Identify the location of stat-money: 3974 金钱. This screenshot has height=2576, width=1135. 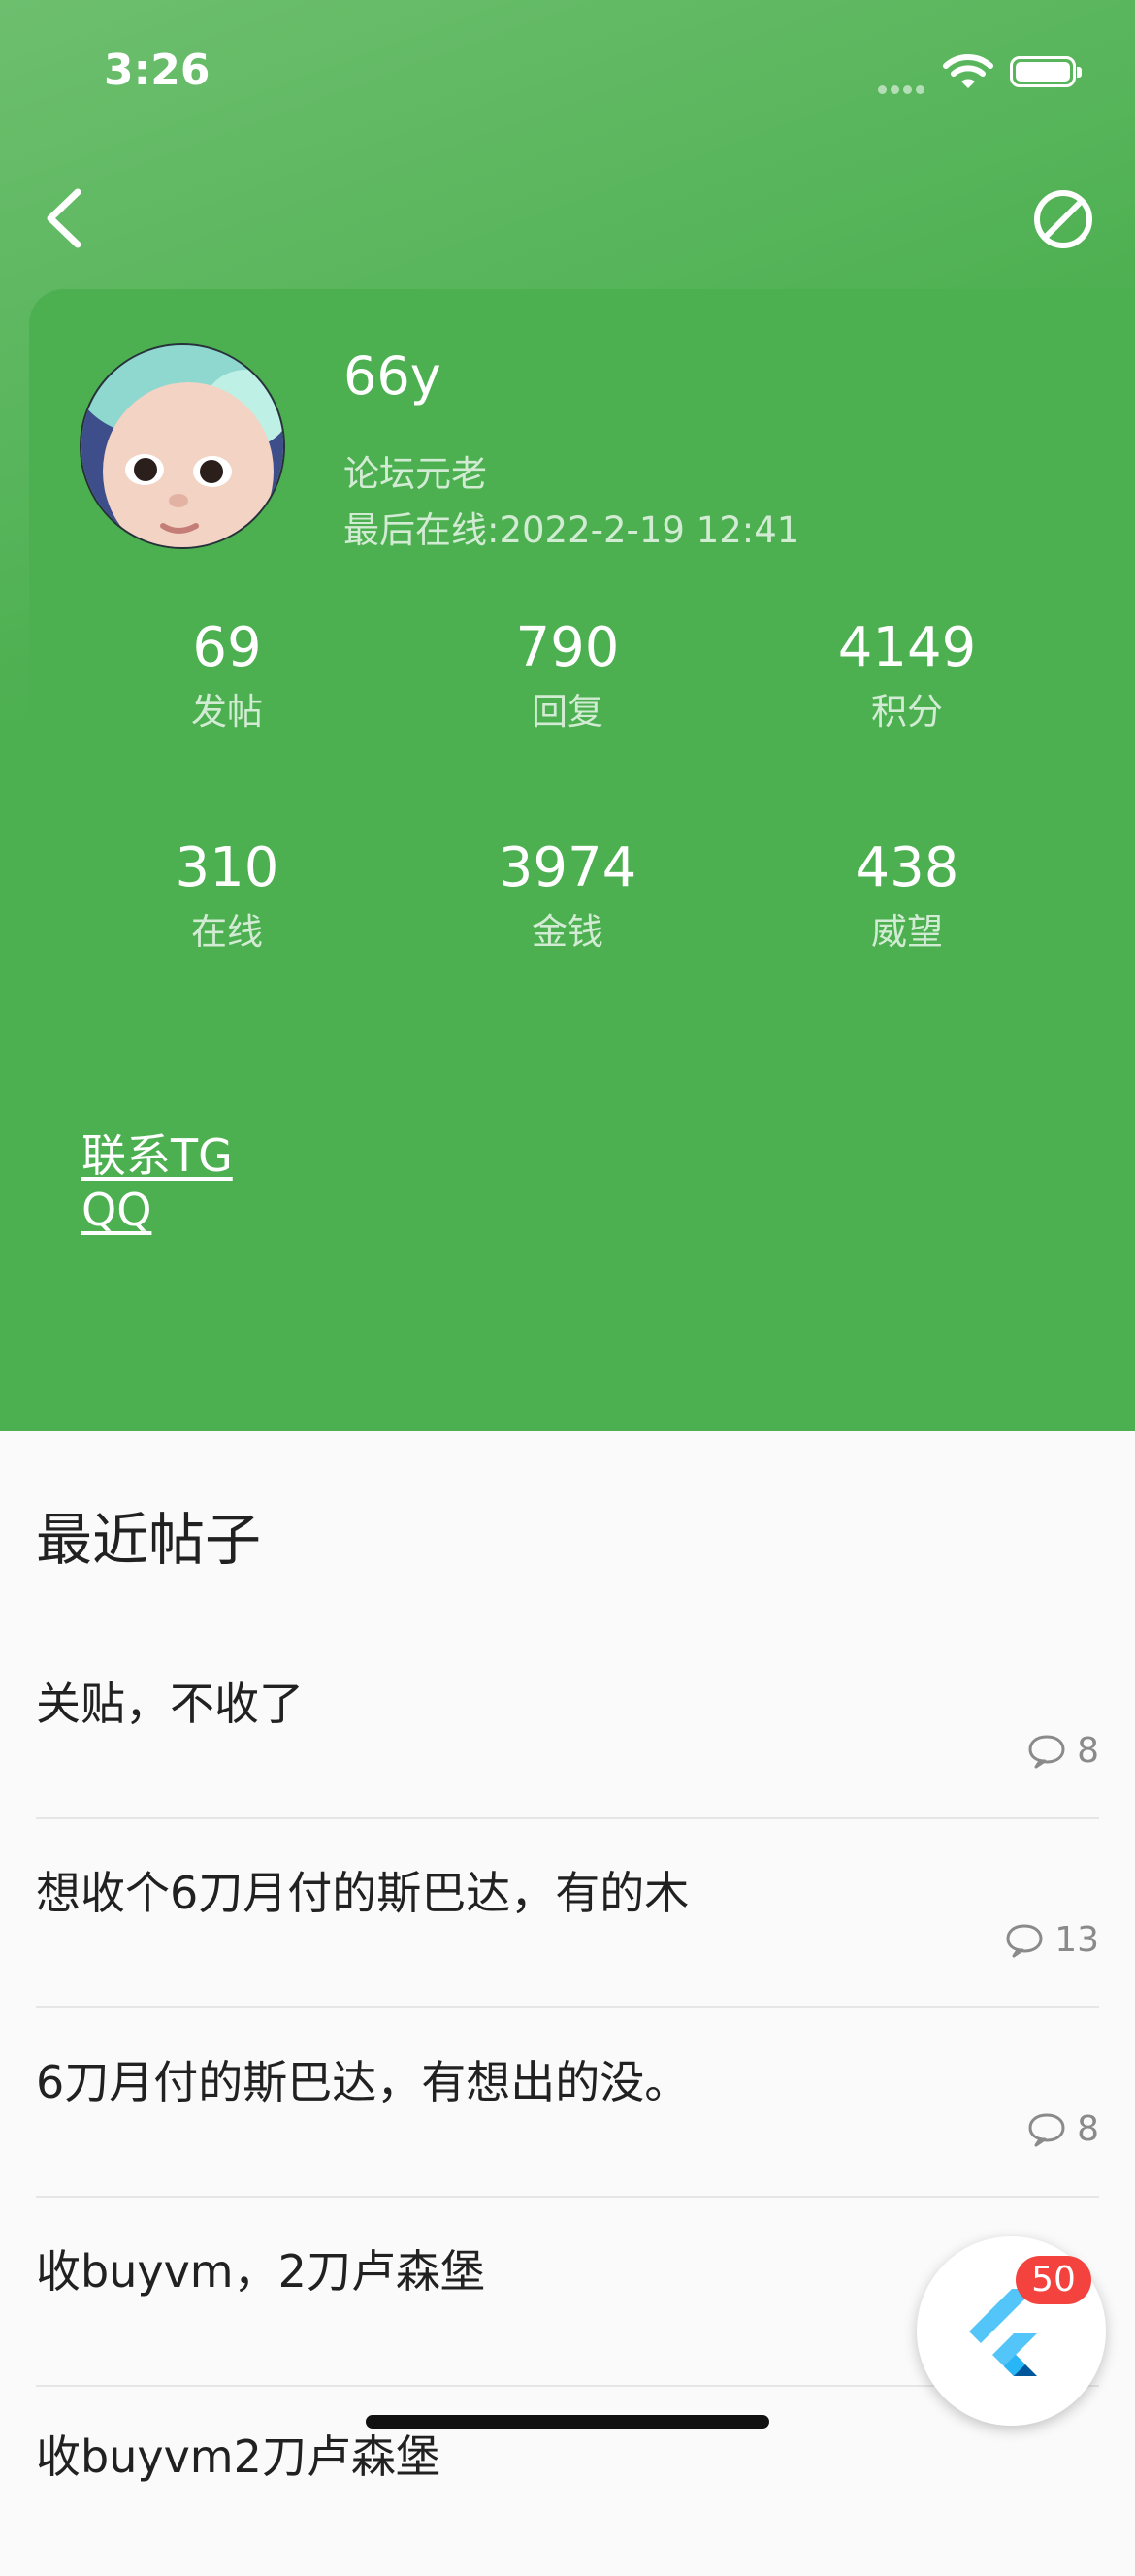
(567, 896).